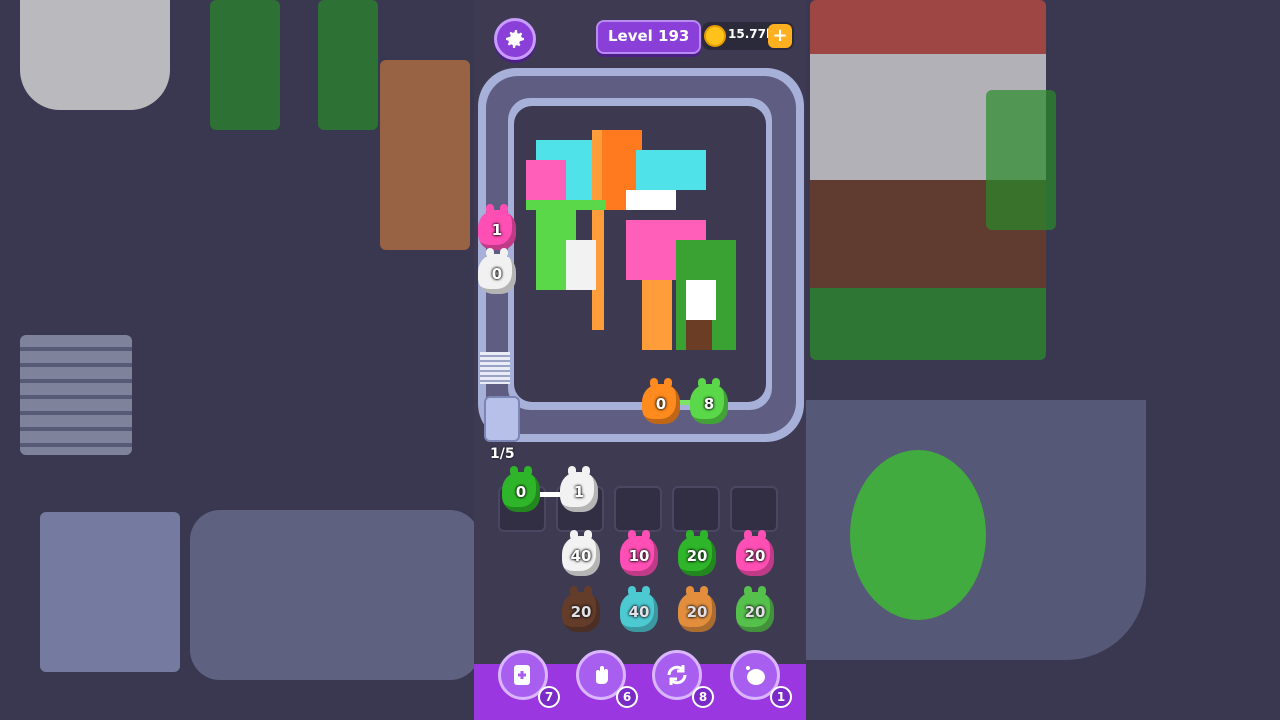 This screenshot has height=720, width=1280. I want to click on queue-unit-brown: 20, so click(581, 609).